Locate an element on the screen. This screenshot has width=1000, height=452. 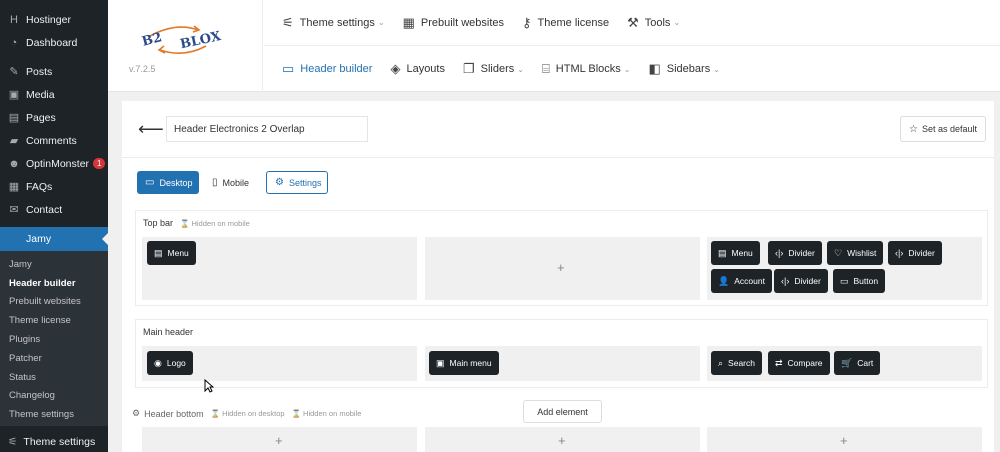
element-wishlist: ♡ Wishlist is located at coordinates (855, 253).